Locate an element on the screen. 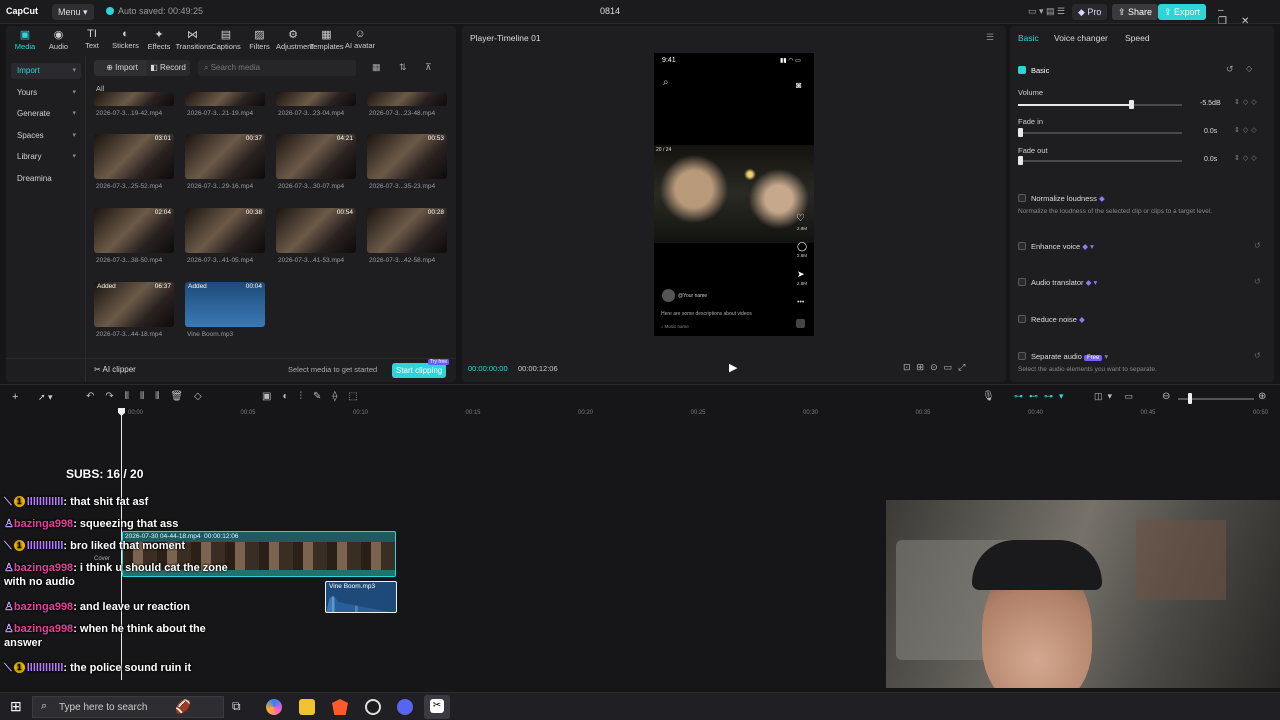 The image size is (1280, 720). media-thumbnail: 00:54 is located at coordinates (316, 230).